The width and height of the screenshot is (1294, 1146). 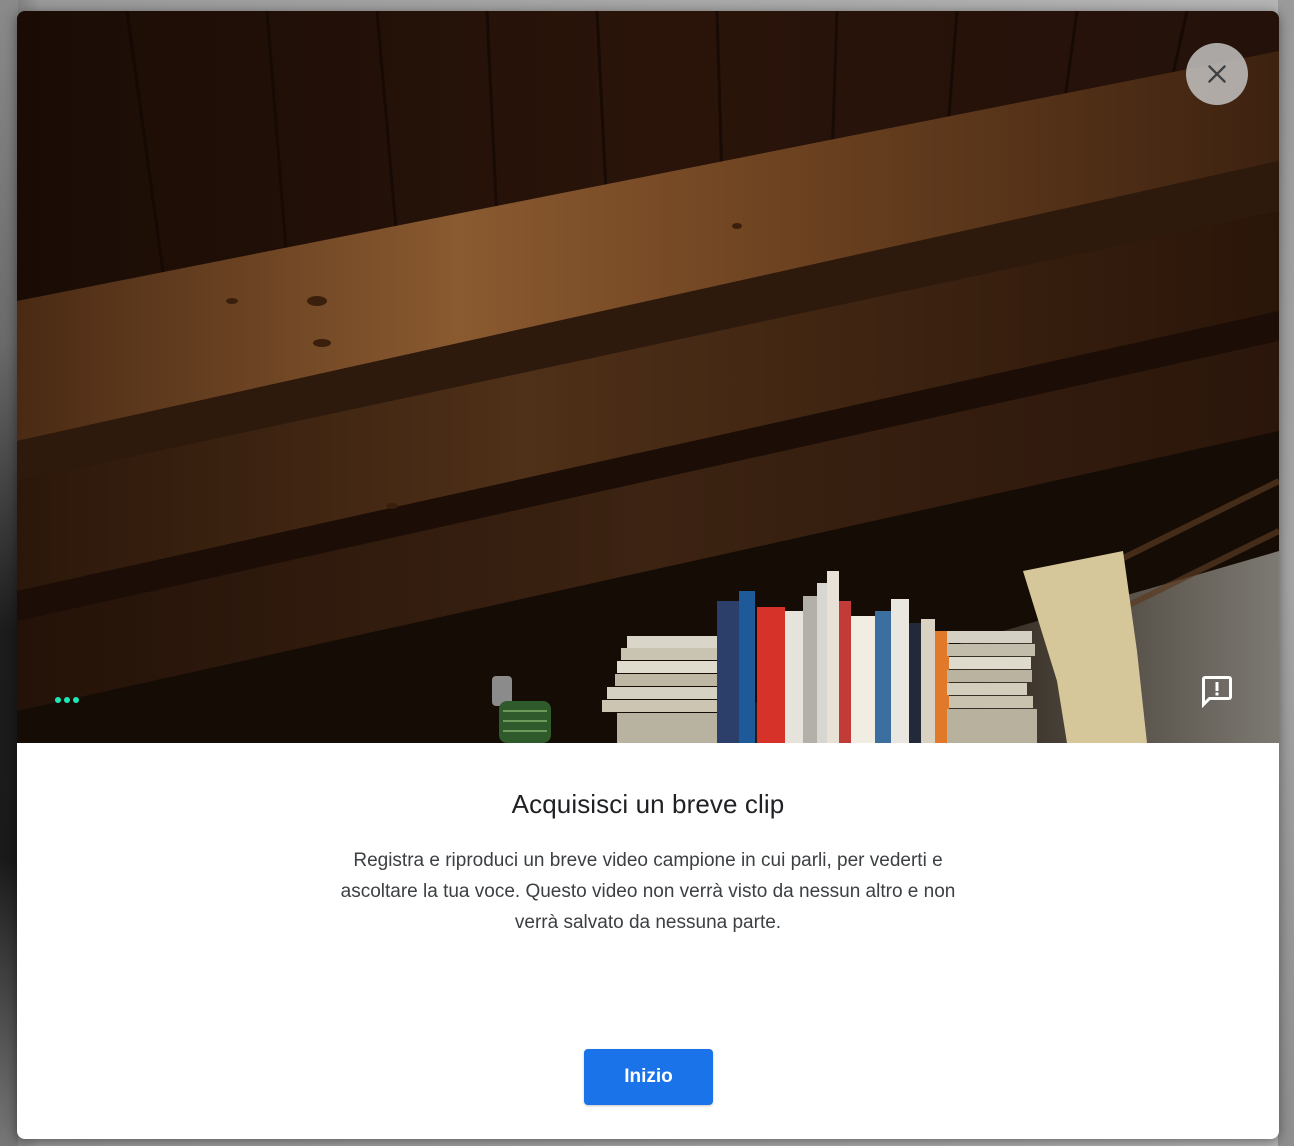 I want to click on feedback-button, so click(x=1217, y=691).